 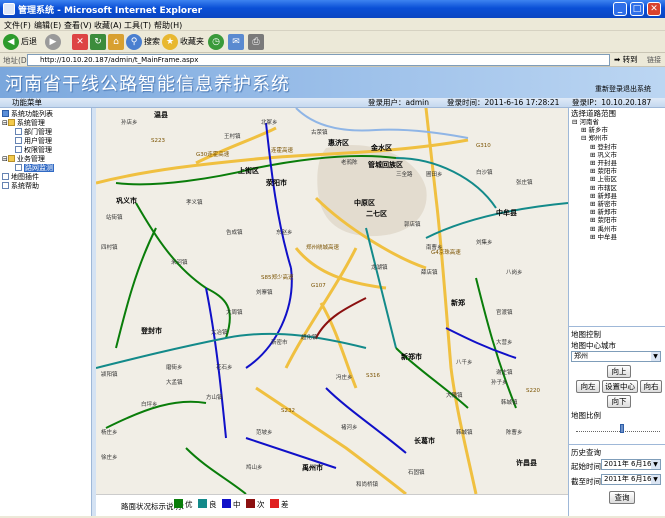 I want to click on map-city-label: 长葛市, so click(x=424, y=441).